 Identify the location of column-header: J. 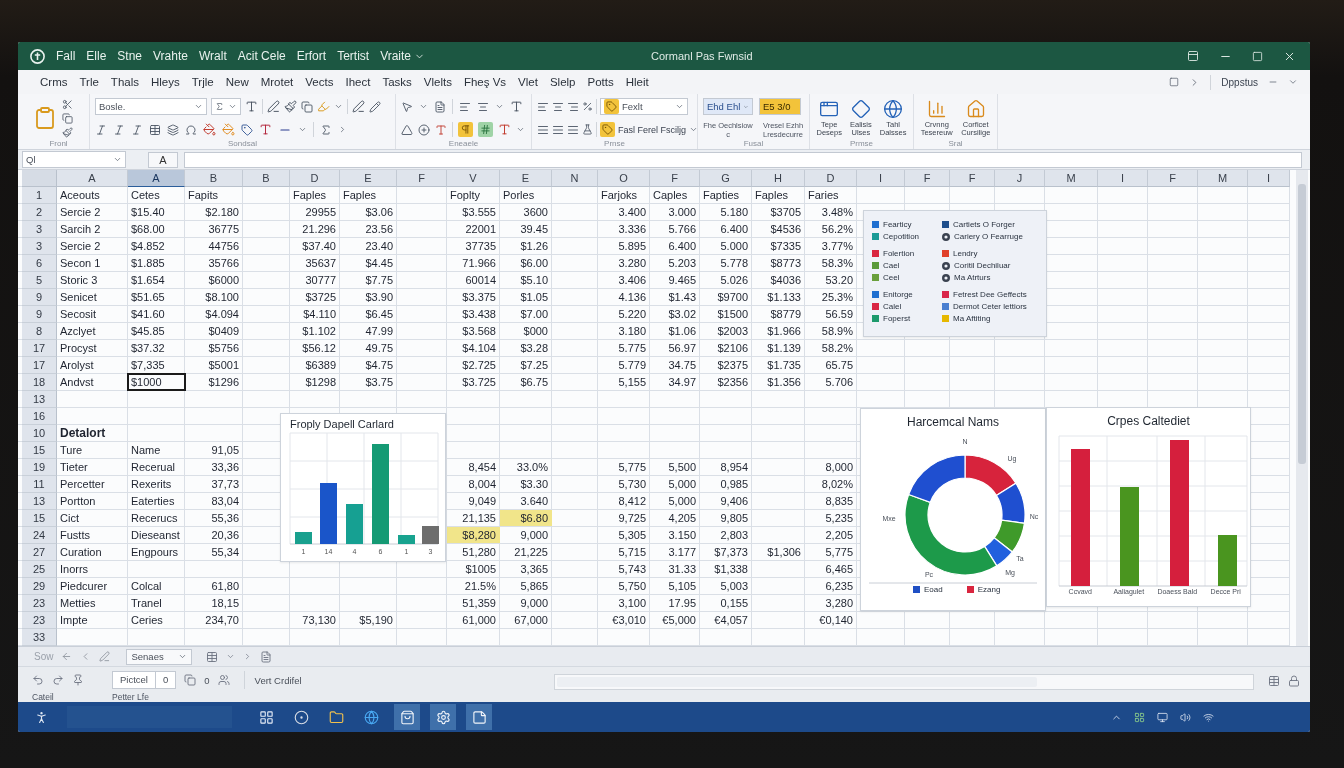
(1020, 178).